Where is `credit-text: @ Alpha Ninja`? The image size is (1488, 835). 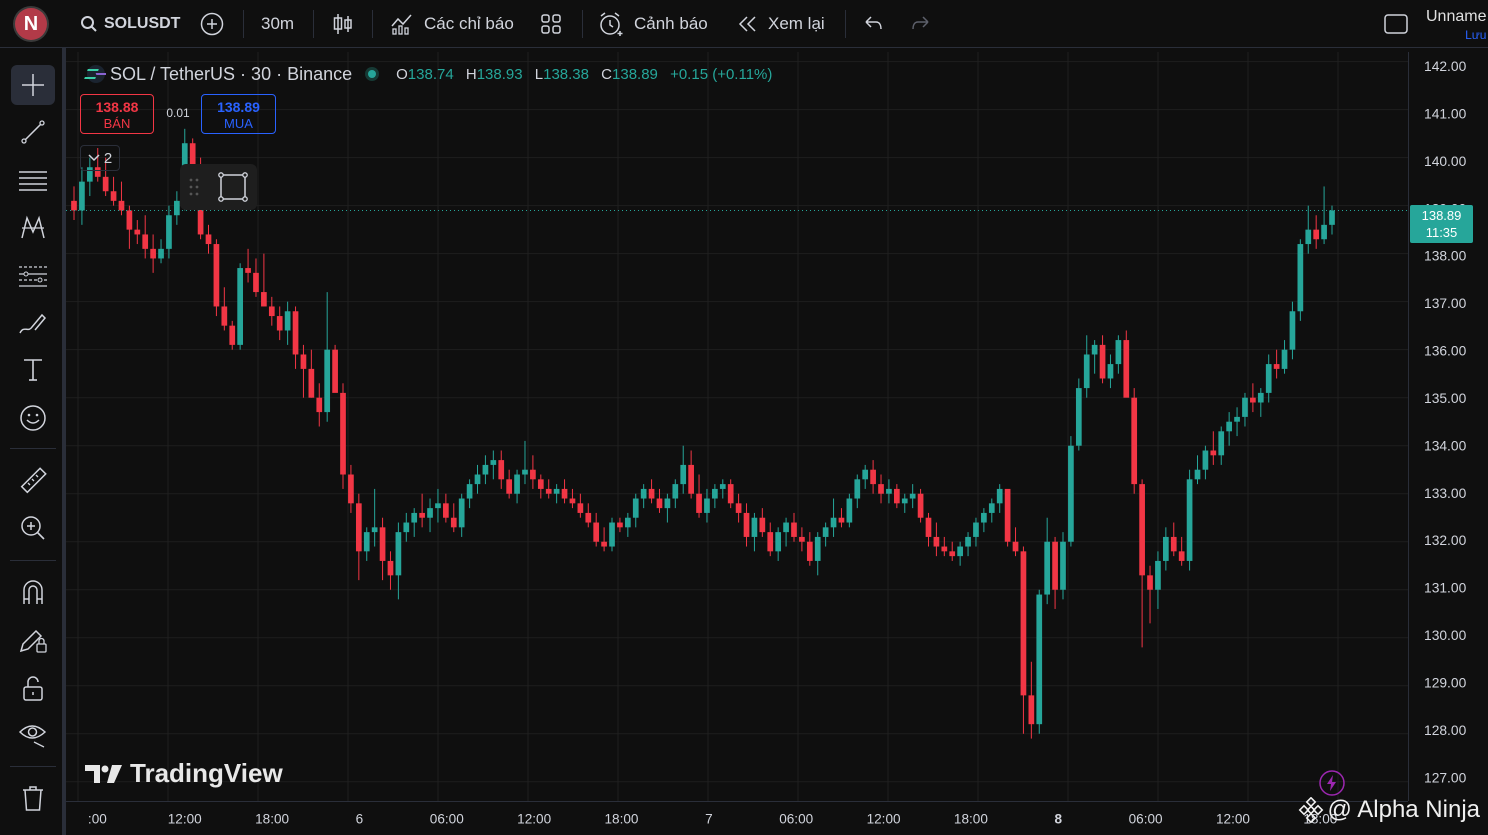 credit-text: @ Alpha Ninja is located at coordinates (1403, 809).